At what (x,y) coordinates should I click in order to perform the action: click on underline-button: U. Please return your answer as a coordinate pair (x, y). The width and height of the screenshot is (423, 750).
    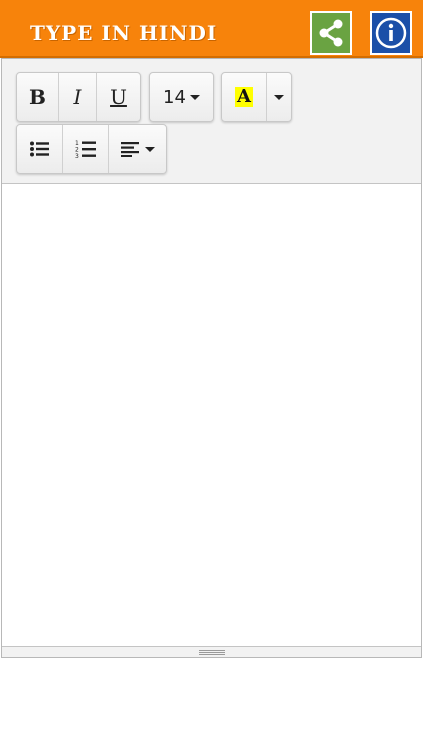
    Looking at the image, I should click on (118, 97).